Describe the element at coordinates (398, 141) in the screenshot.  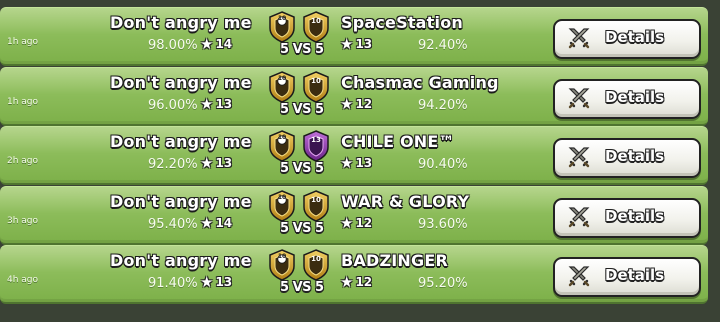
I see `opponent-clan-name: CHILE ONE™` at that location.